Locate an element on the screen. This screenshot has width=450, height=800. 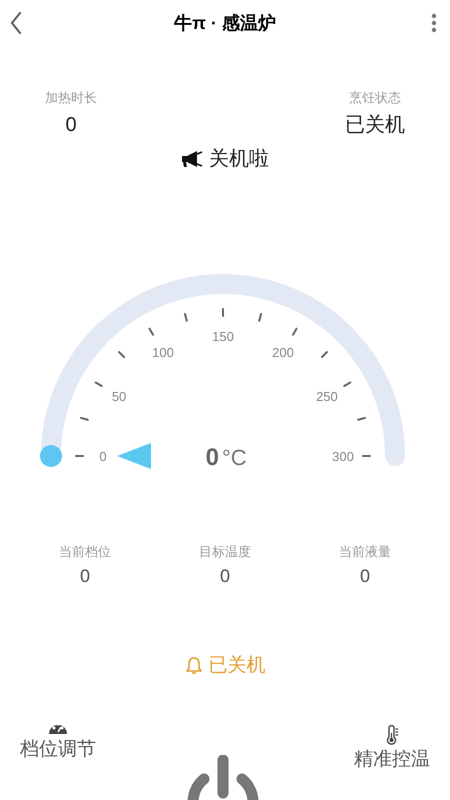
tick-label: 250 is located at coordinates (327, 396).